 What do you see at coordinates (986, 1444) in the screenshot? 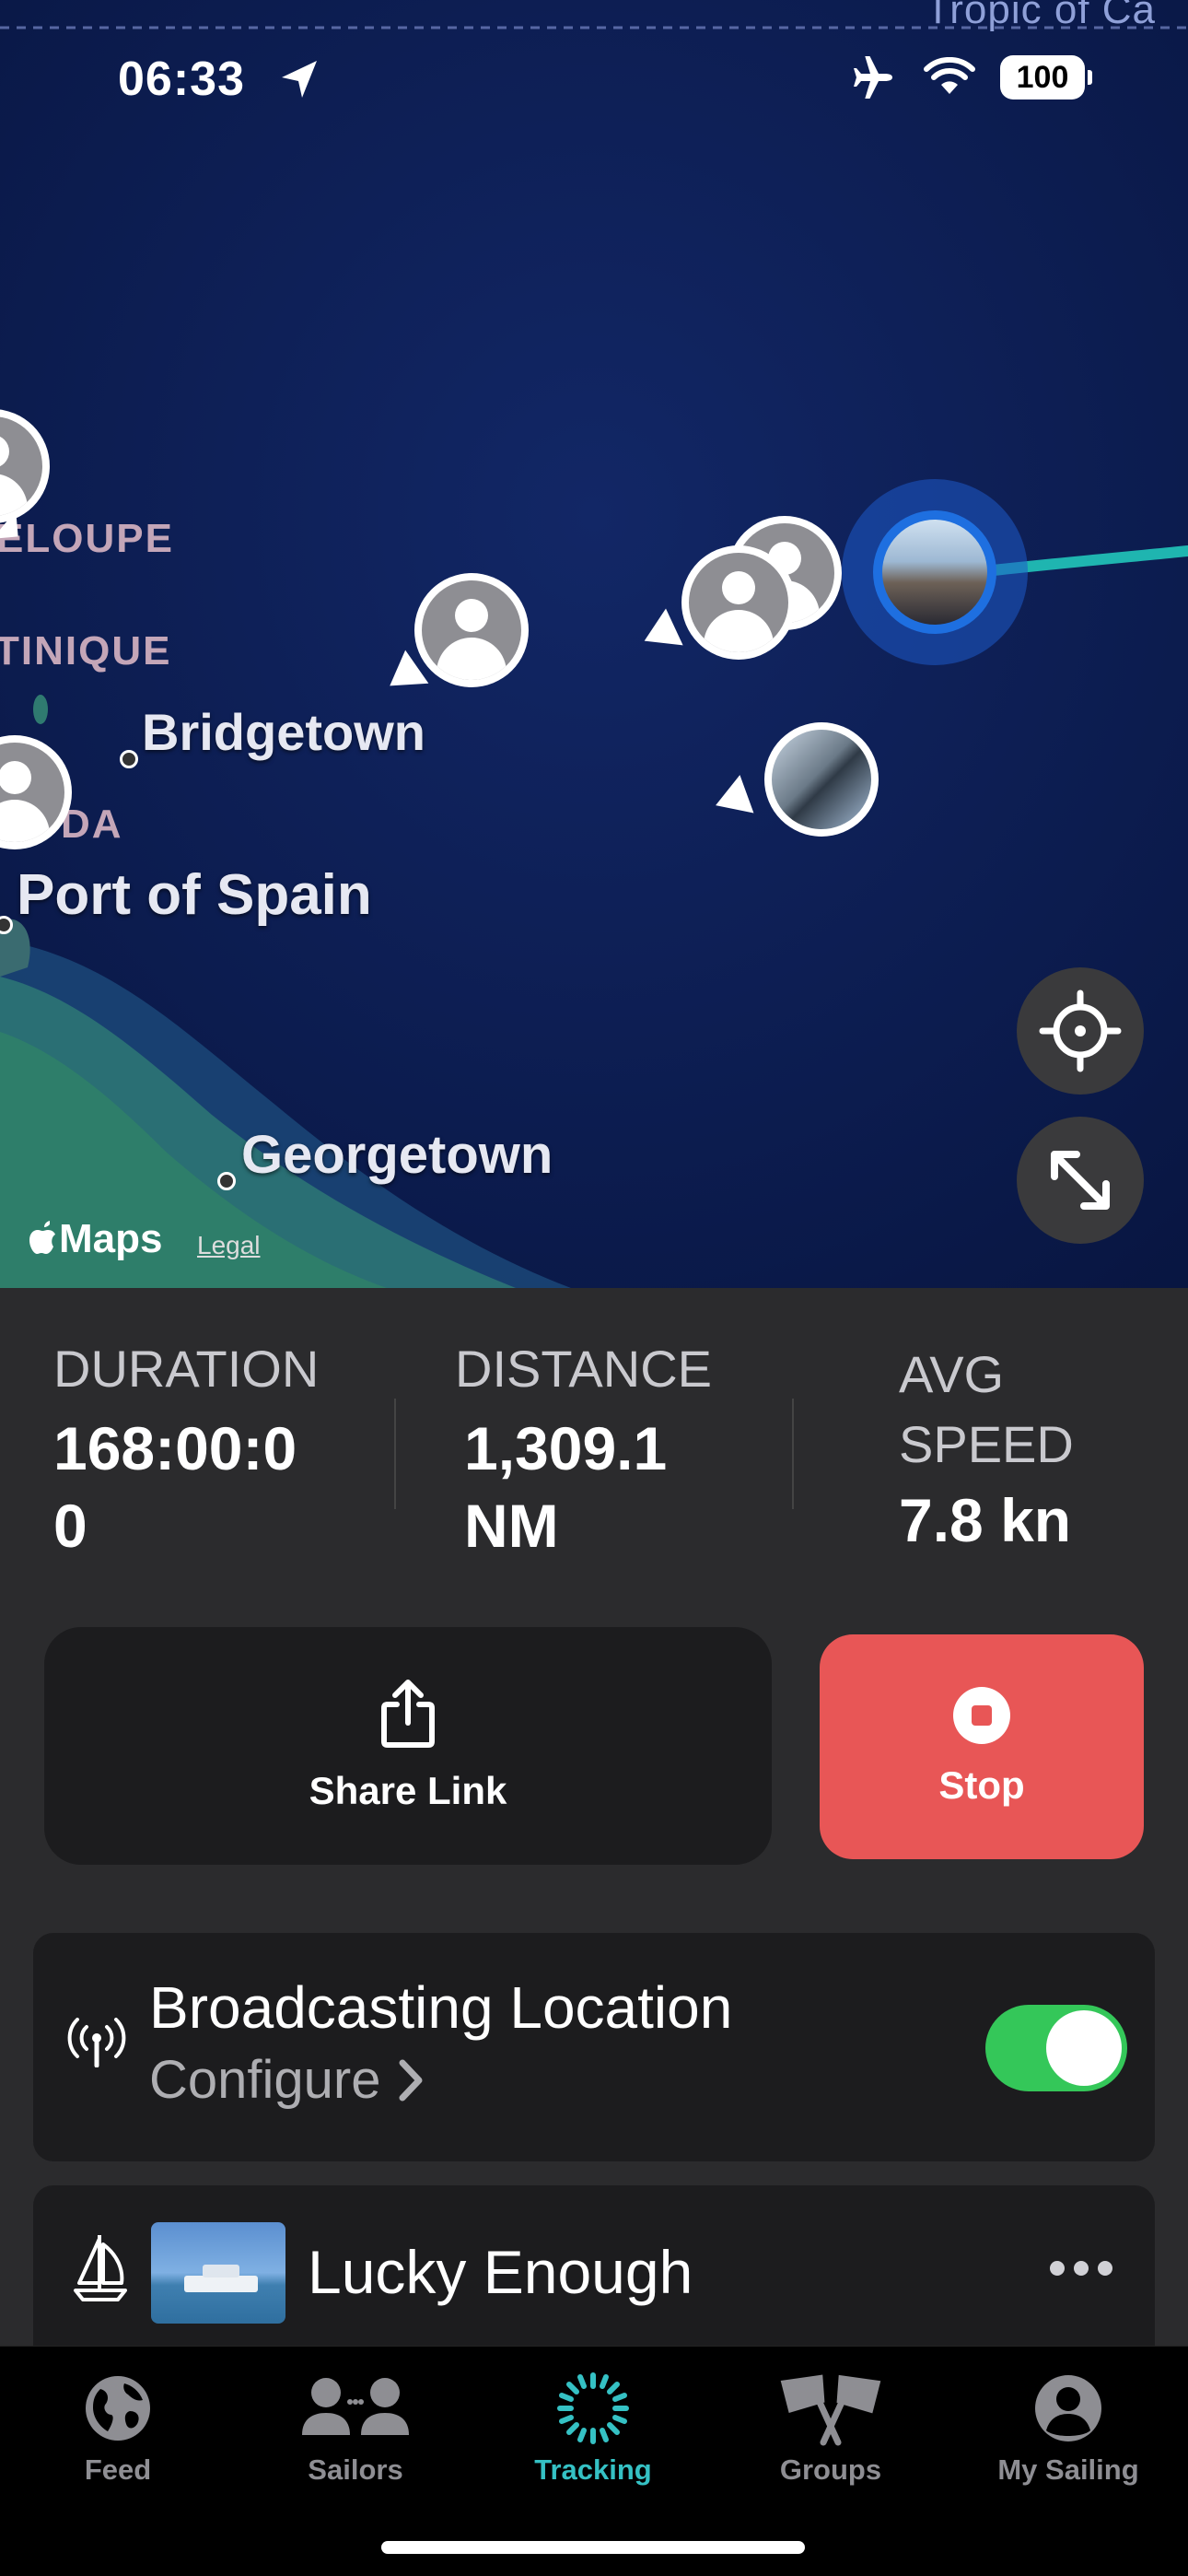
I see `avg-speed-label-line2: SPEED` at bounding box center [986, 1444].